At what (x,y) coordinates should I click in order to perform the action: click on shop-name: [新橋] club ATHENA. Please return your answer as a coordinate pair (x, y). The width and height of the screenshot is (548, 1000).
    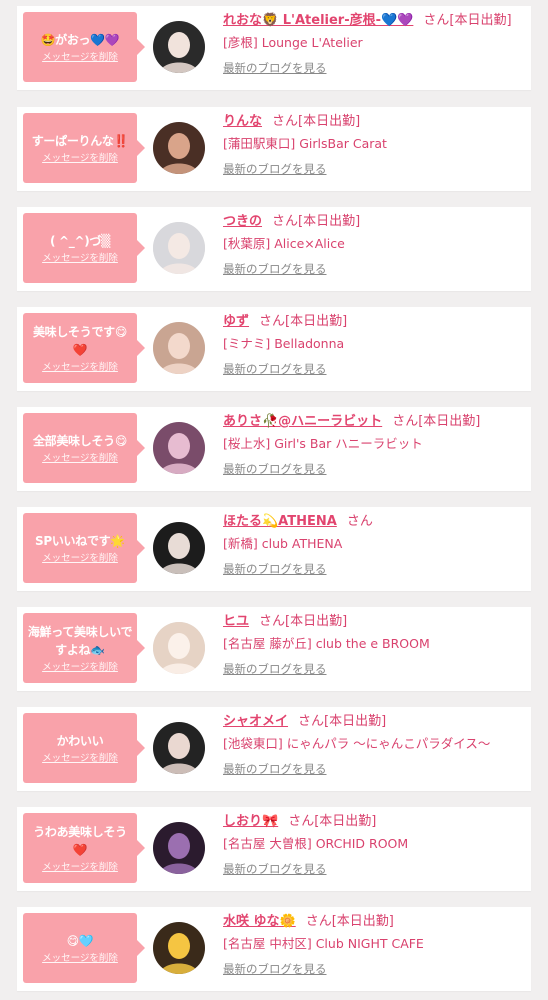
    Looking at the image, I should click on (283, 543).